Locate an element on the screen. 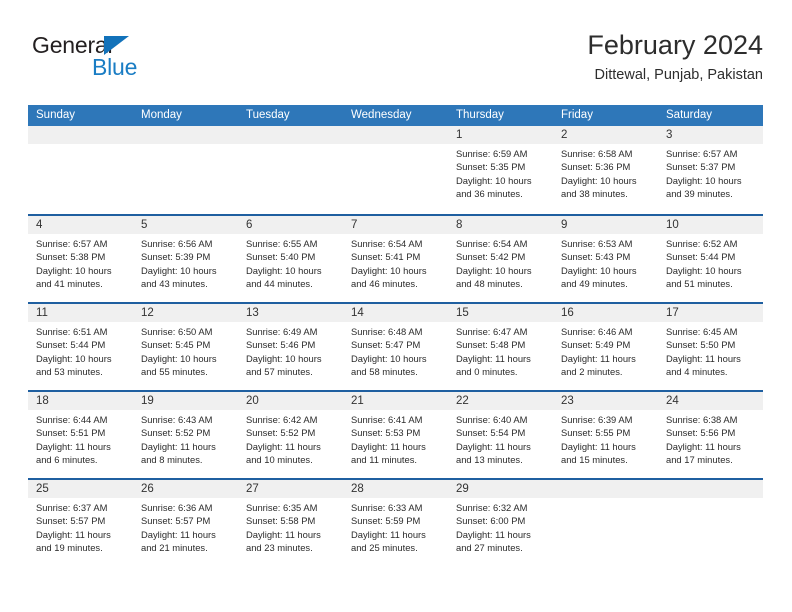  day-info-line: Sunrise: 6:46 AM is located at coordinates (597, 331).